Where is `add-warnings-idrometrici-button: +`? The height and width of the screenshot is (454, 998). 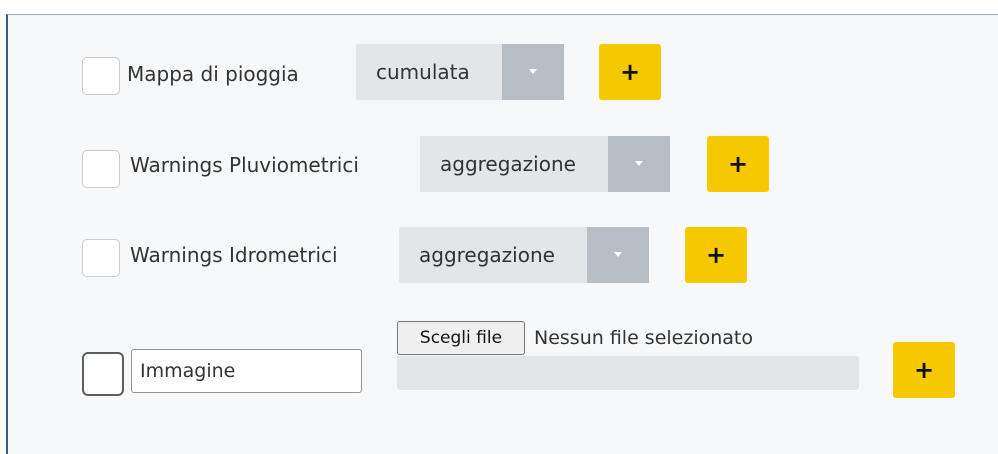
add-warnings-idrometrici-button: + is located at coordinates (716, 255).